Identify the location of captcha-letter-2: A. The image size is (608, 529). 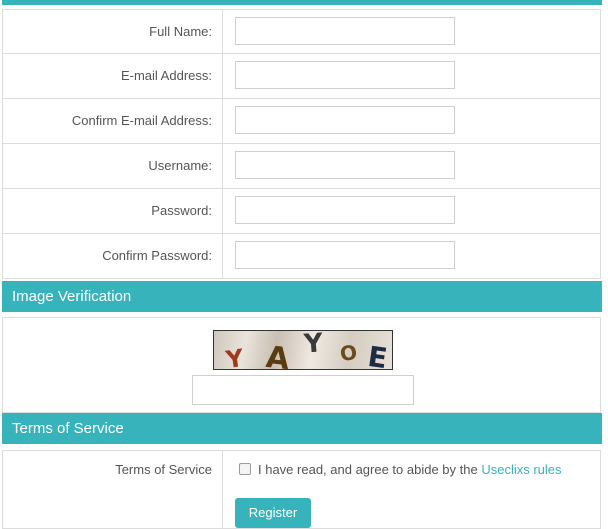
(277, 354).